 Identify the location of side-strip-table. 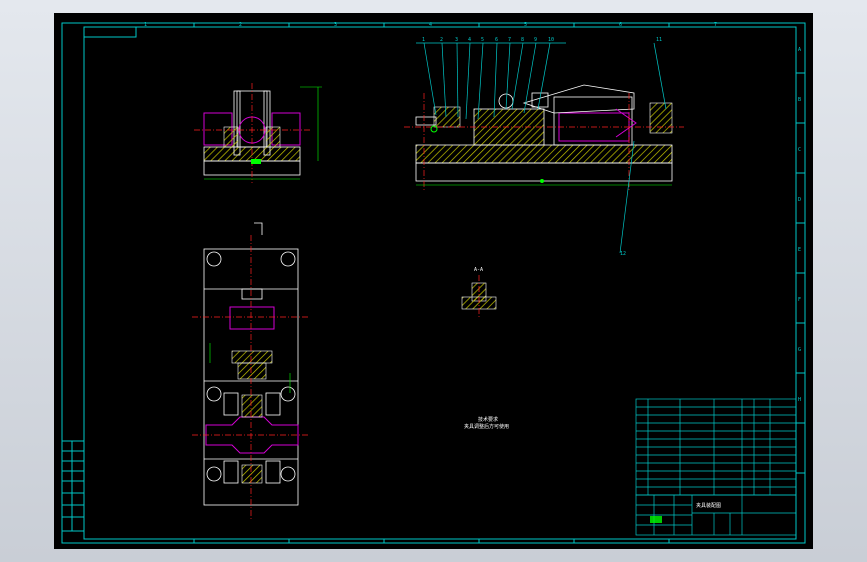
(73, 486).